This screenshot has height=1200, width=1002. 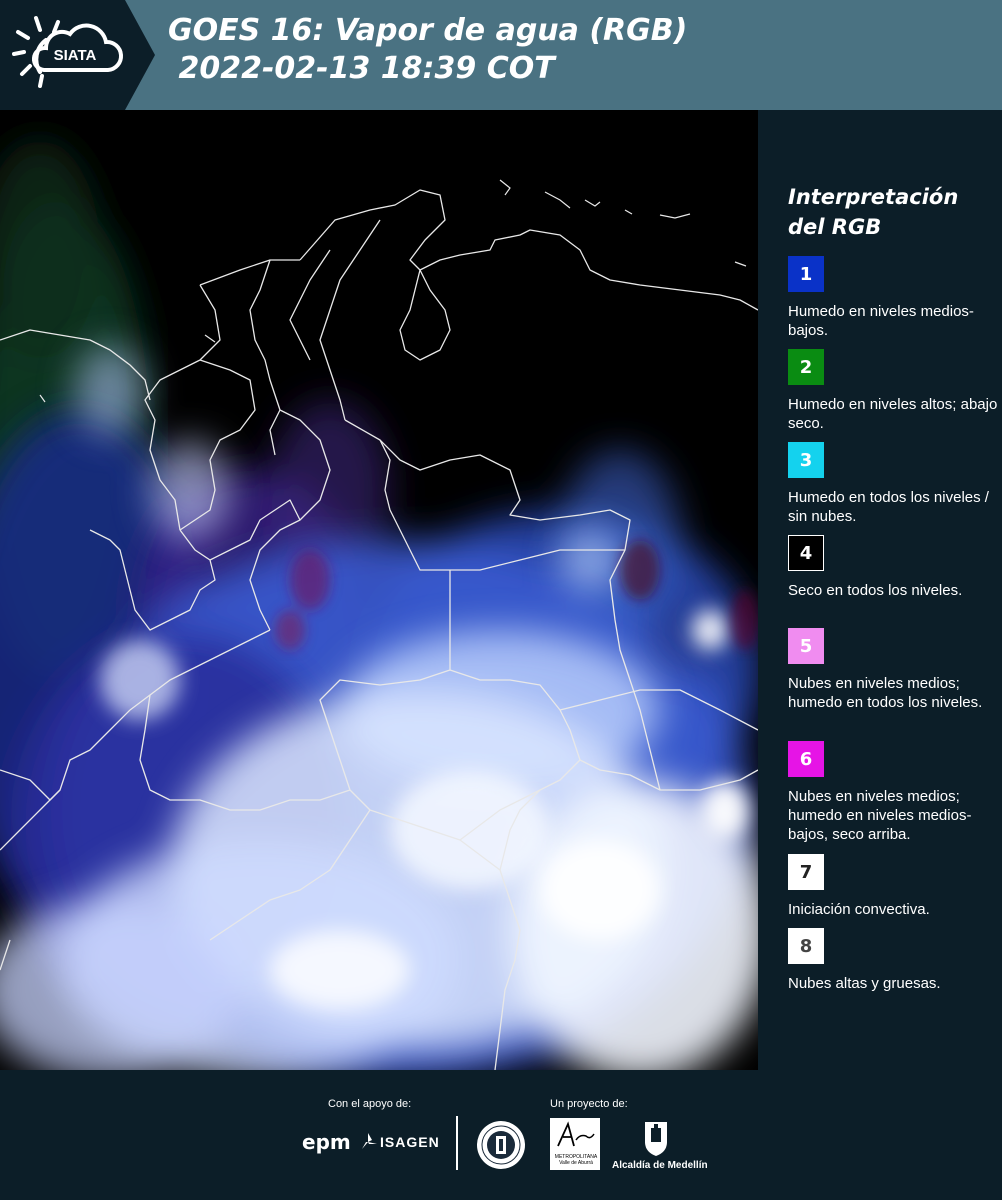 What do you see at coordinates (361, 68) in the screenshot?
I see `title-line-2: 2022-02-13 18:39 COT` at bounding box center [361, 68].